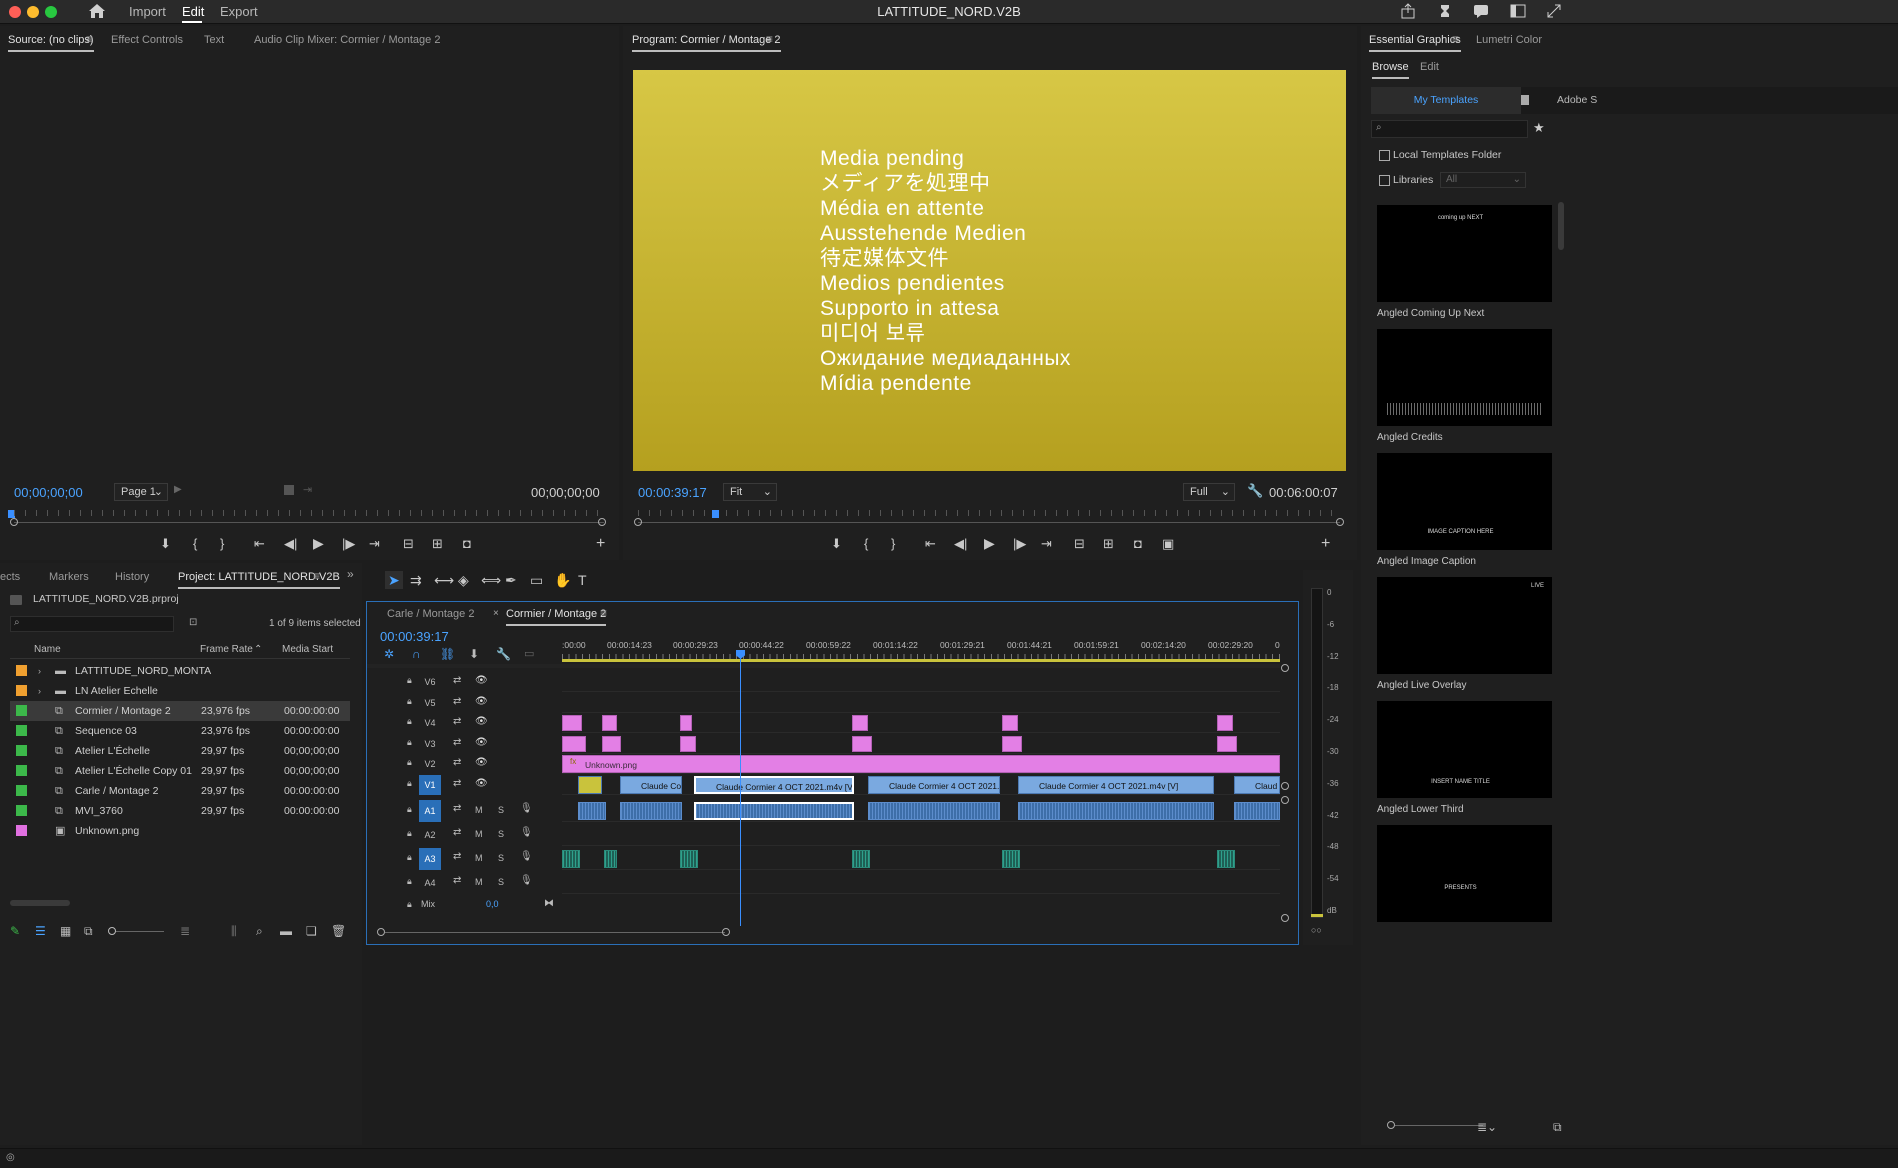 The height and width of the screenshot is (1168, 1898). I want to click on project-item-row: › ▬ LATTITUDE_NORD_MONTA, so click(180, 671).